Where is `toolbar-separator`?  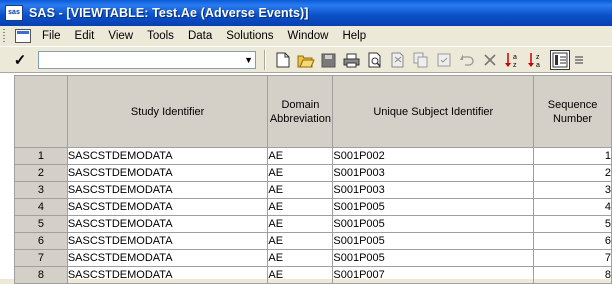 toolbar-separator is located at coordinates (265, 60).